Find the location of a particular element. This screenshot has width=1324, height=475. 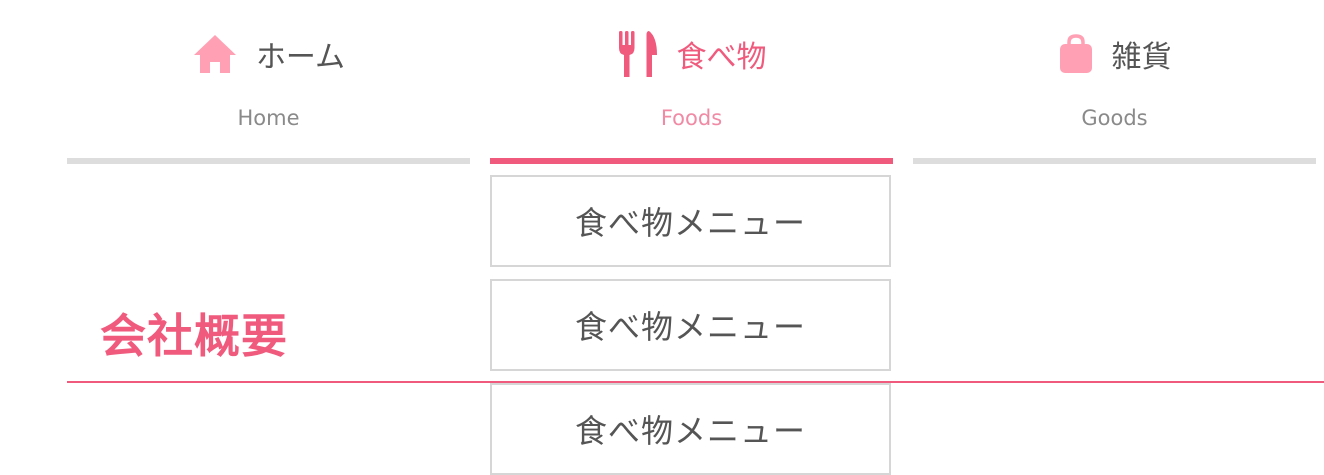

nav-item-home-label: ホーム is located at coordinates (300, 57).